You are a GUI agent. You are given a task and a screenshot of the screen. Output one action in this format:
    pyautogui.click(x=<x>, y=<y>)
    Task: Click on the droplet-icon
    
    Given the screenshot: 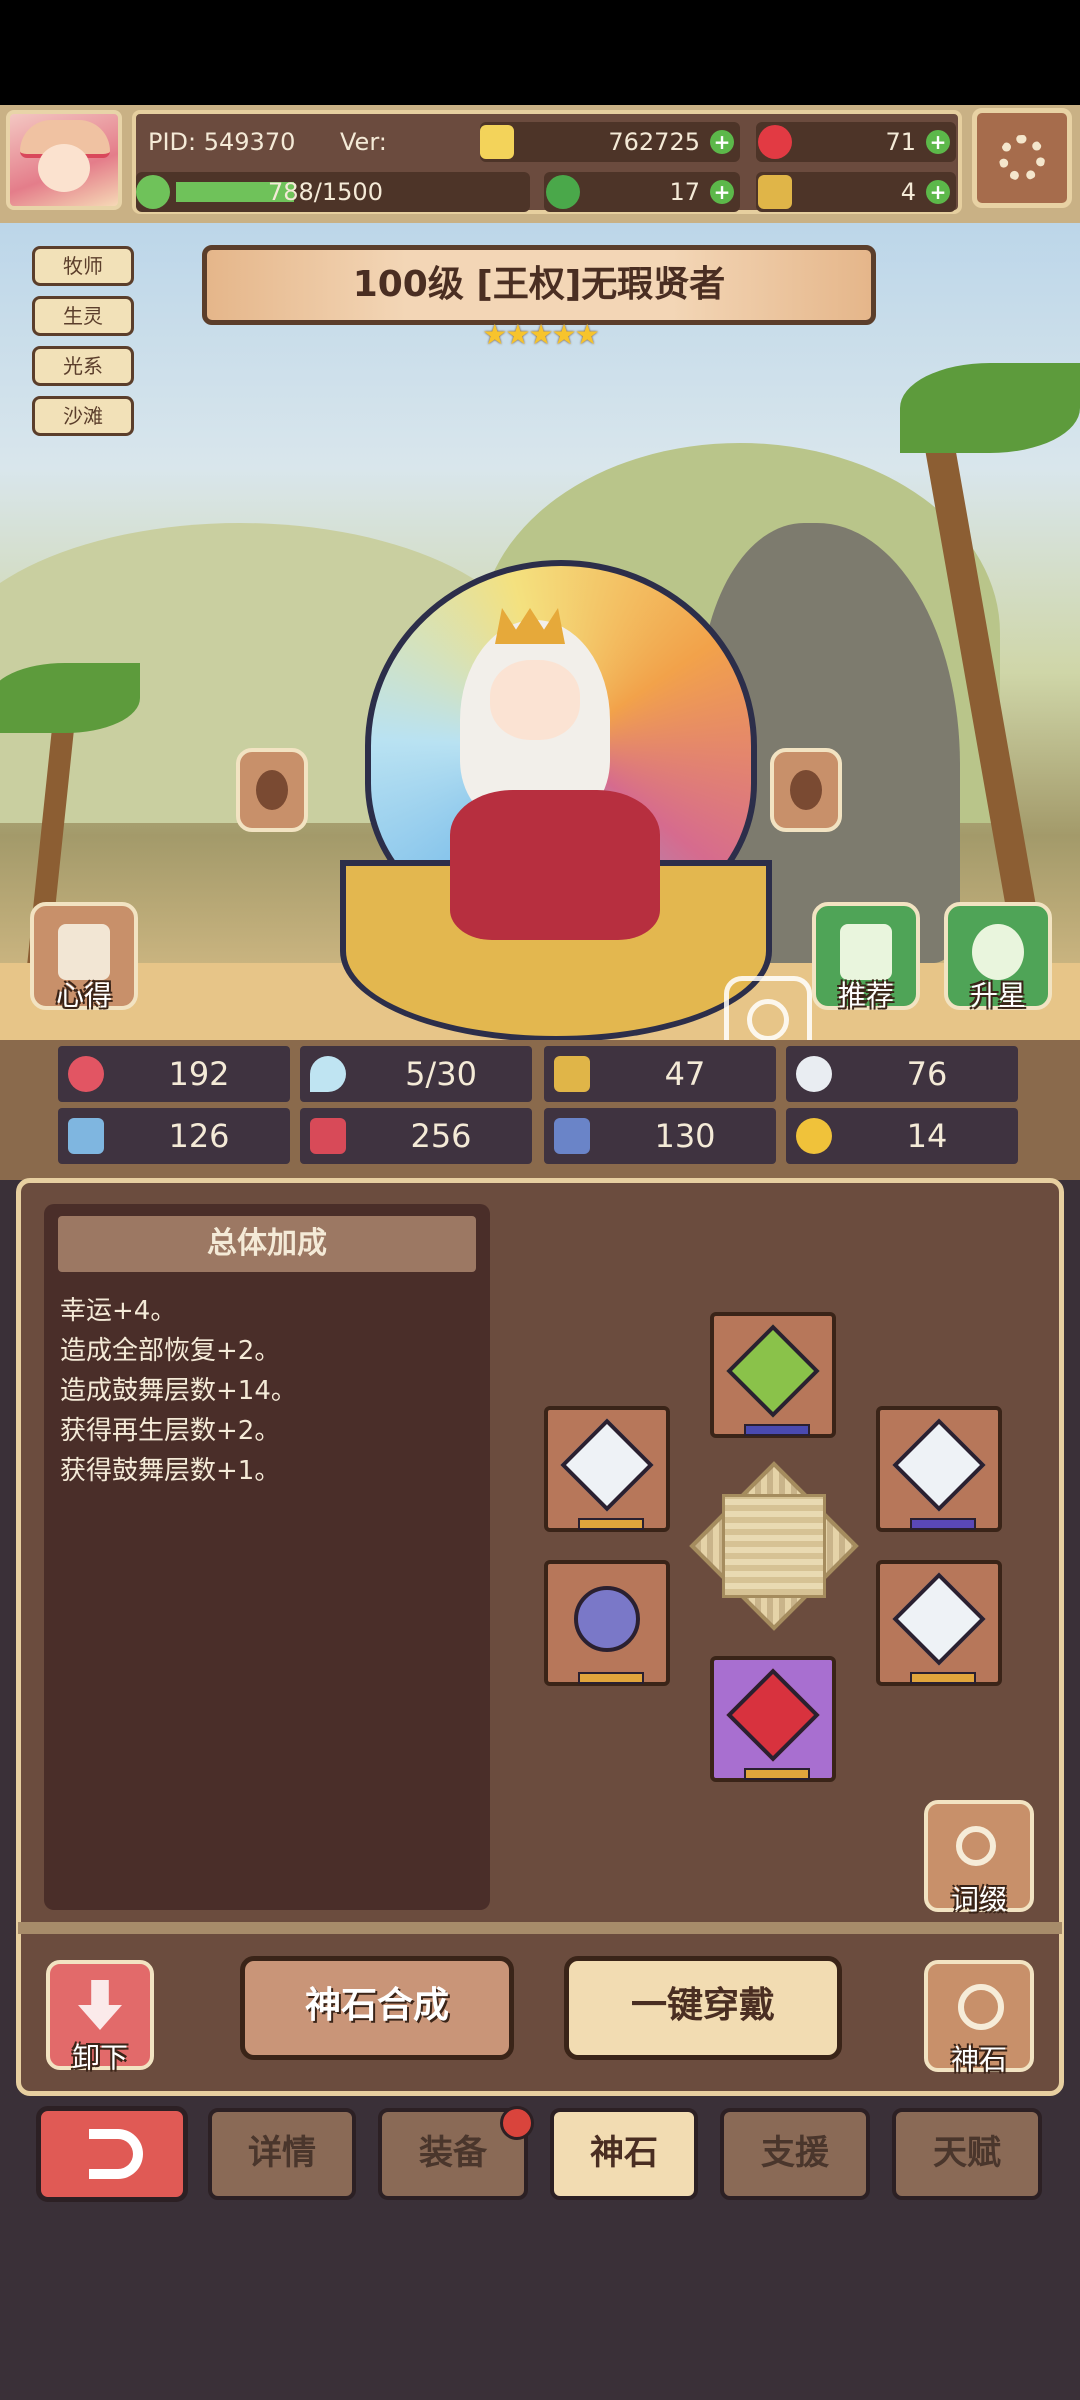 What is the action you would take?
    pyautogui.click(x=328, y=1074)
    